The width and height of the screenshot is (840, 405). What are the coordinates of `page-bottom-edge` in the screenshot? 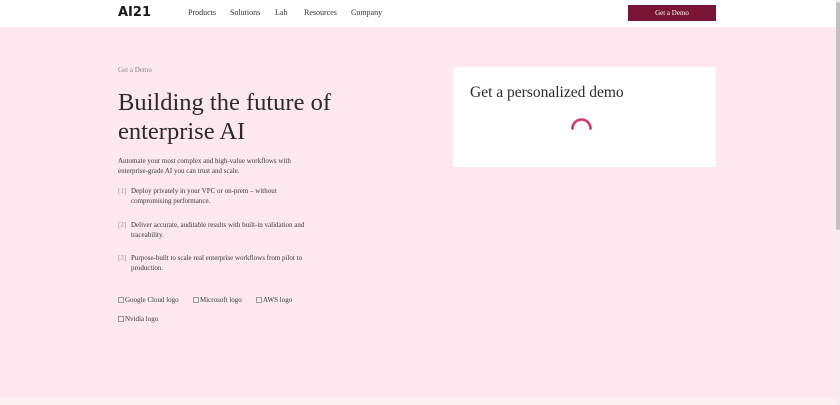 It's located at (418, 401).